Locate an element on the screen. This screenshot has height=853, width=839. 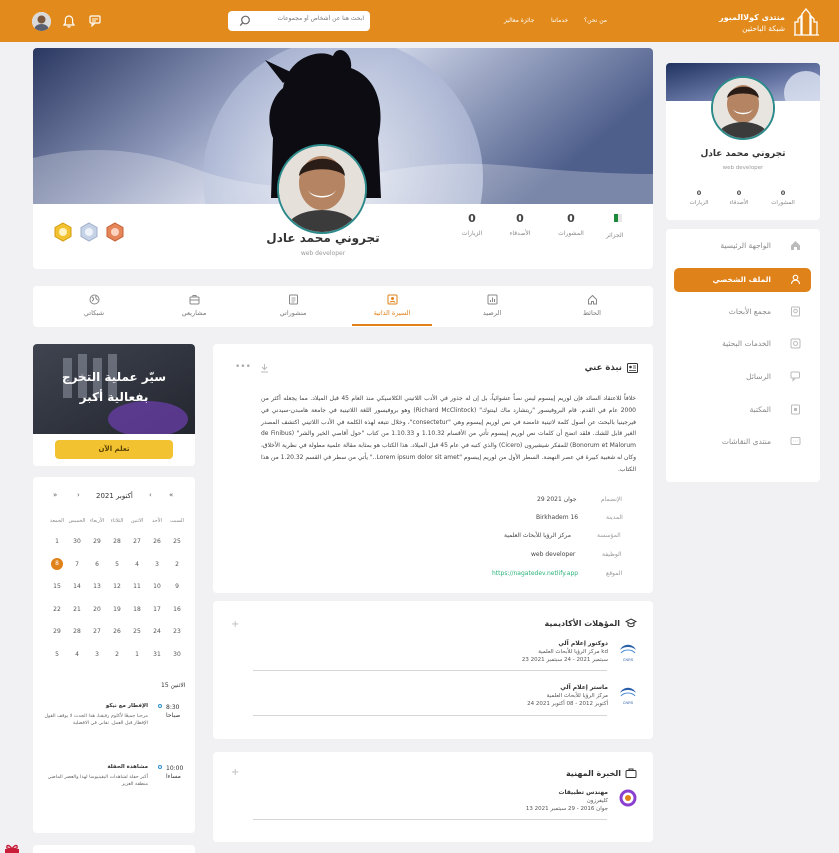
calendar-first-button: « is located at coordinates (171, 495).